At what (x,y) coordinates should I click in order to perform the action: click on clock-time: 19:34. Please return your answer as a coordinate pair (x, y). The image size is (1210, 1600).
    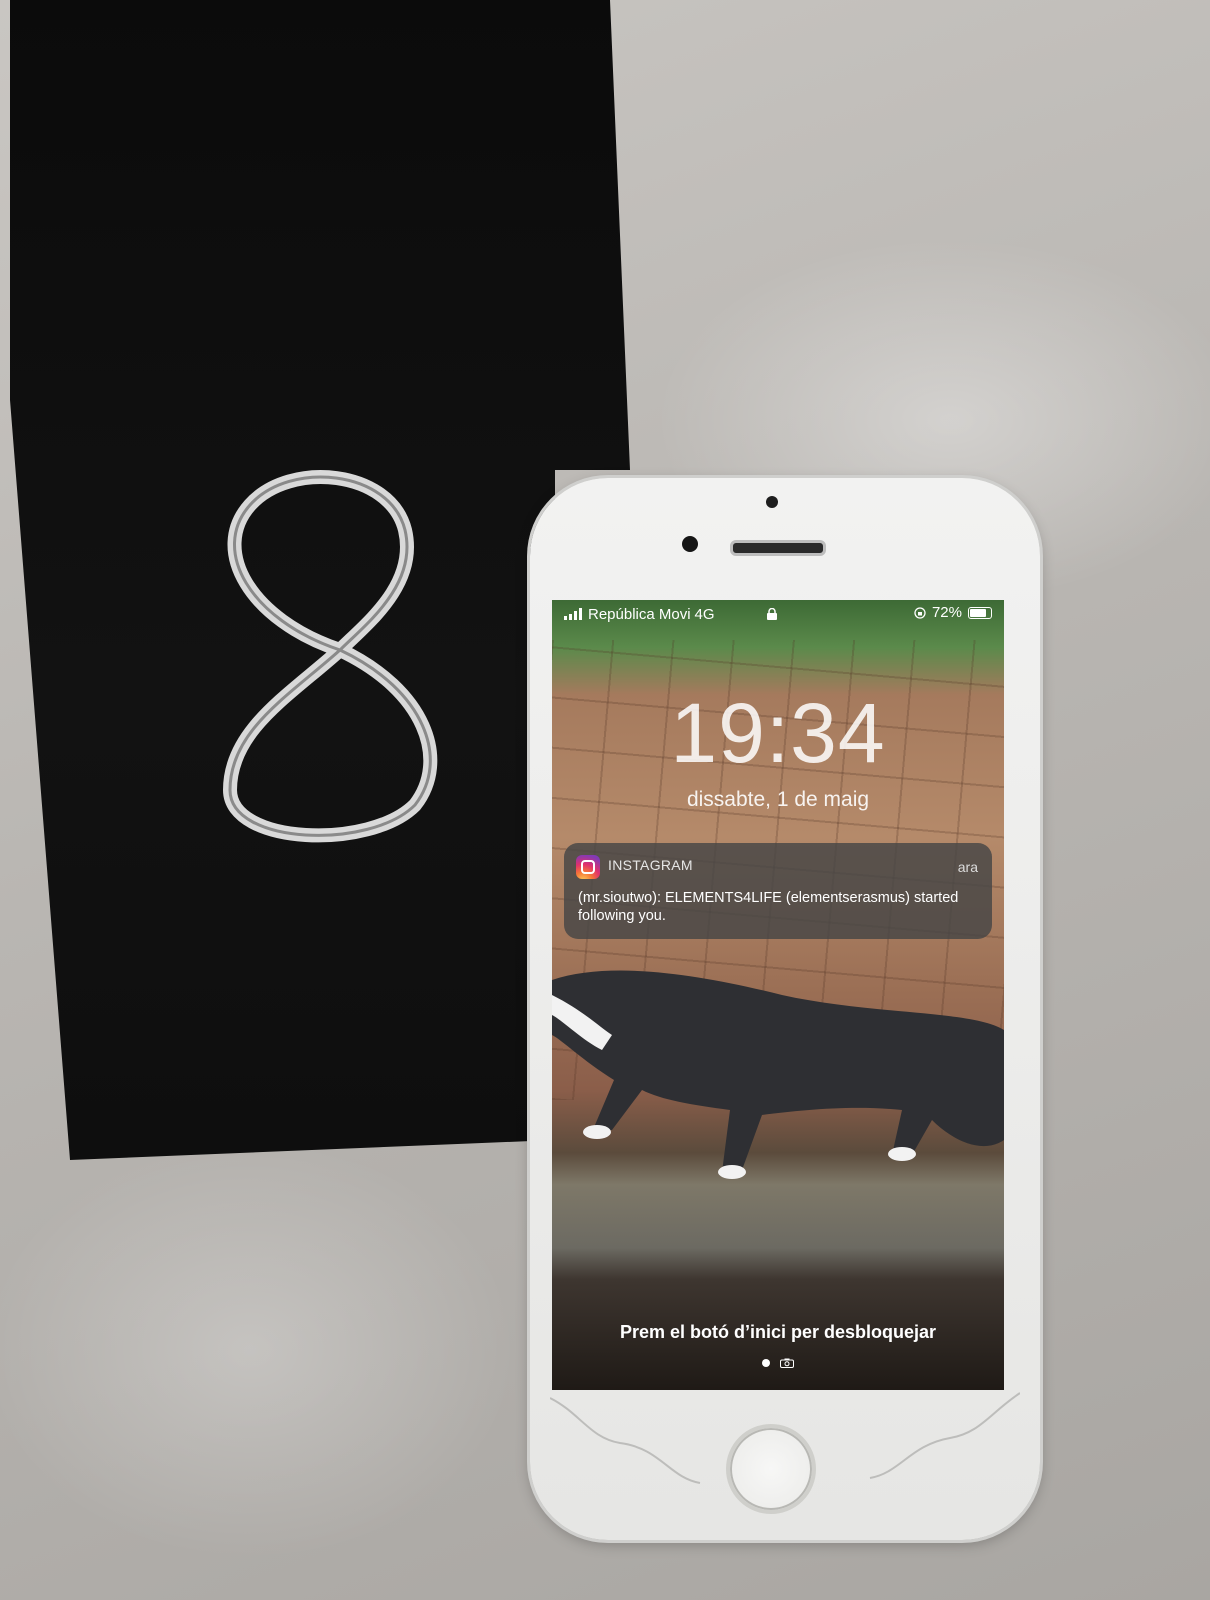
    Looking at the image, I should click on (778, 733).